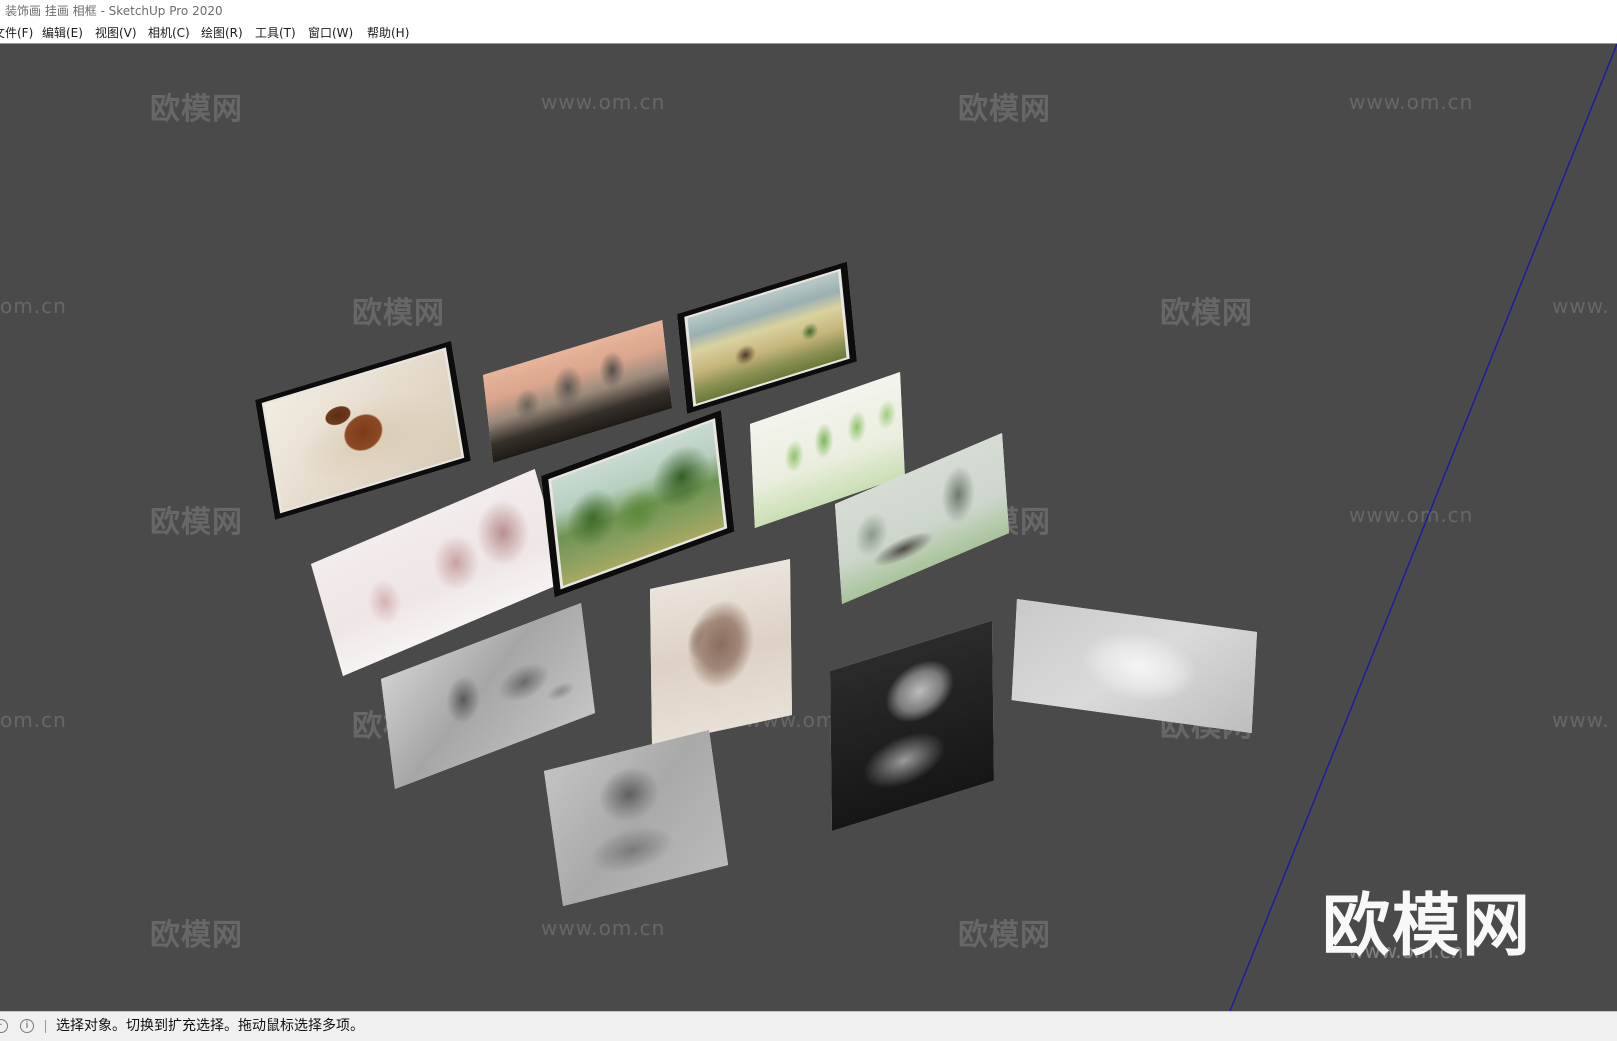  What do you see at coordinates (808, 11) in the screenshot?
I see `window-title: 装饰画 挂画 相框 - SketchUp Pro 2020` at bounding box center [808, 11].